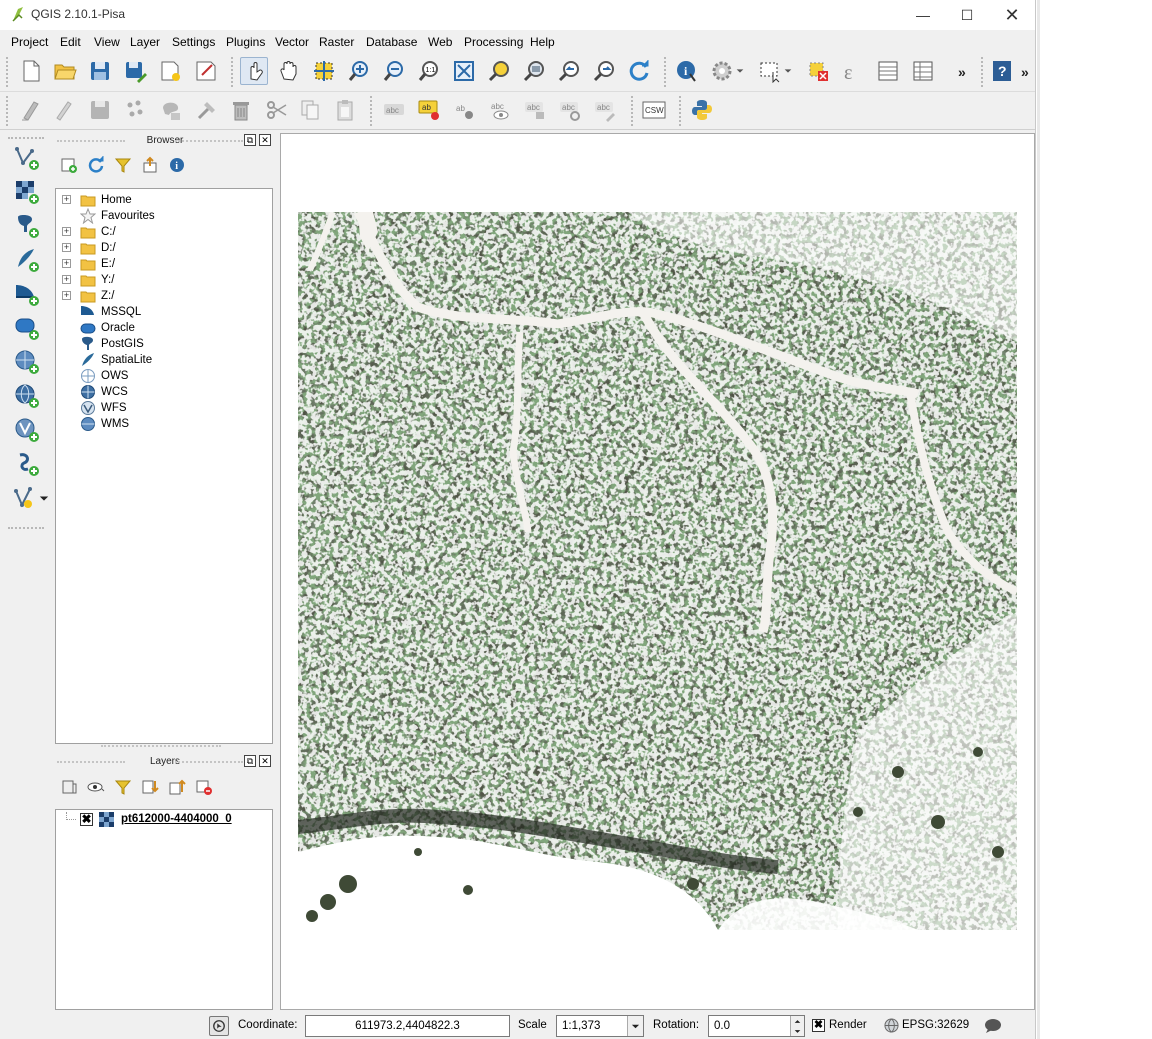 The image size is (1152, 1039). I want to click on manage-visibility-icon, so click(96, 787).